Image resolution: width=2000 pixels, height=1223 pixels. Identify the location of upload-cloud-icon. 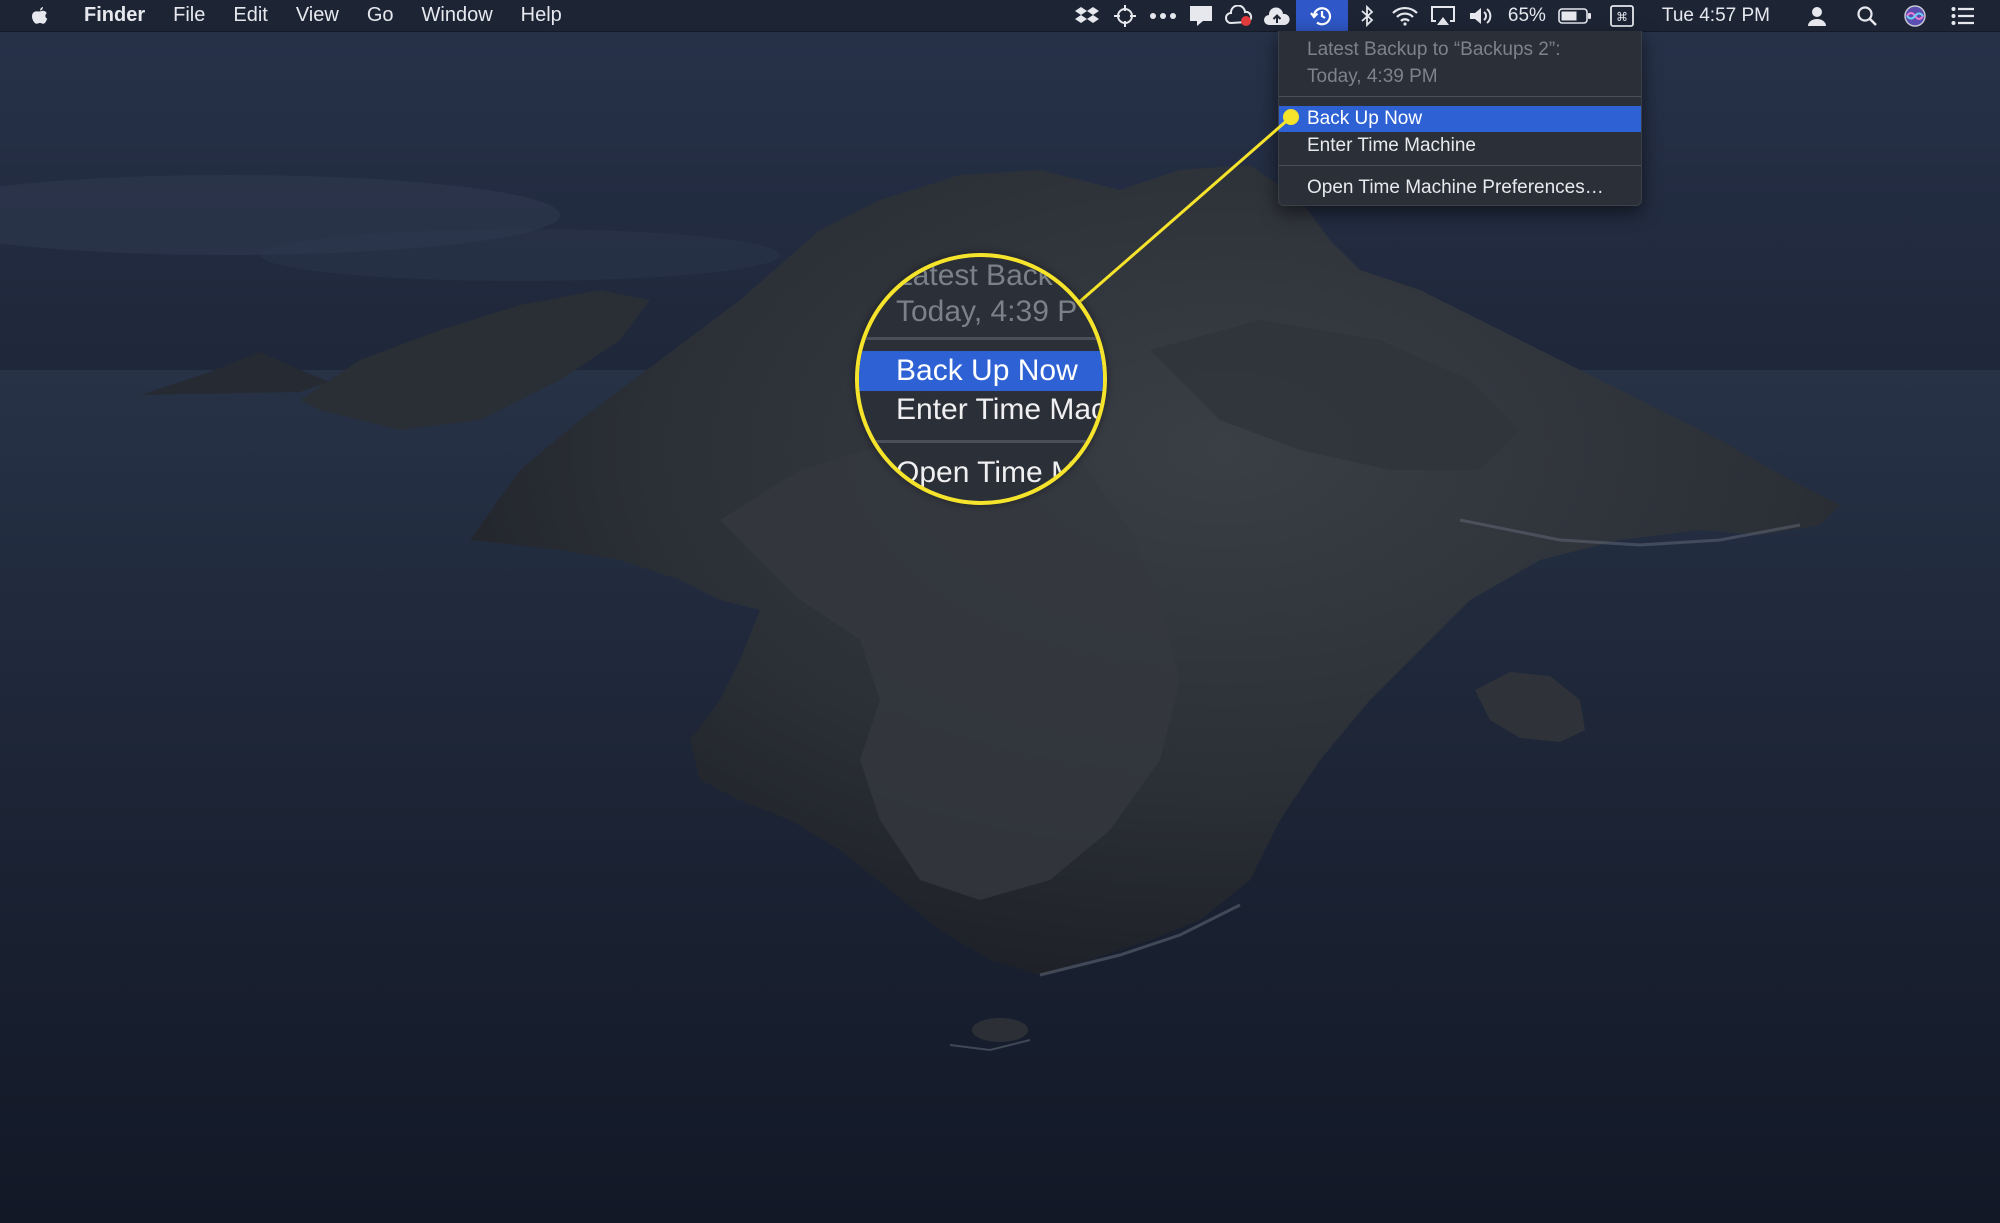
(1277, 15).